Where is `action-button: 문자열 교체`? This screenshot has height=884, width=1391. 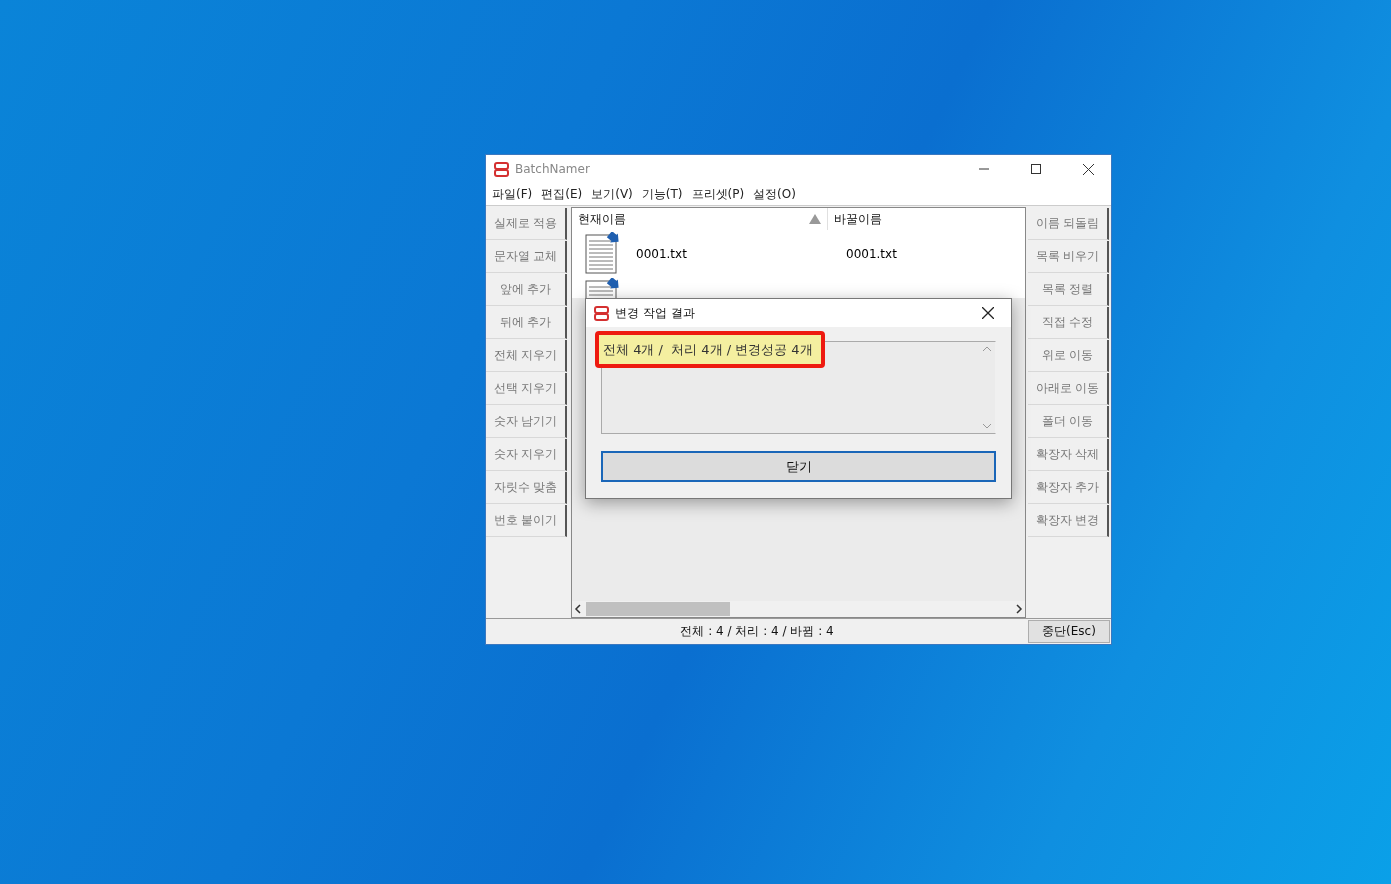 action-button: 문자열 교체 is located at coordinates (526, 257).